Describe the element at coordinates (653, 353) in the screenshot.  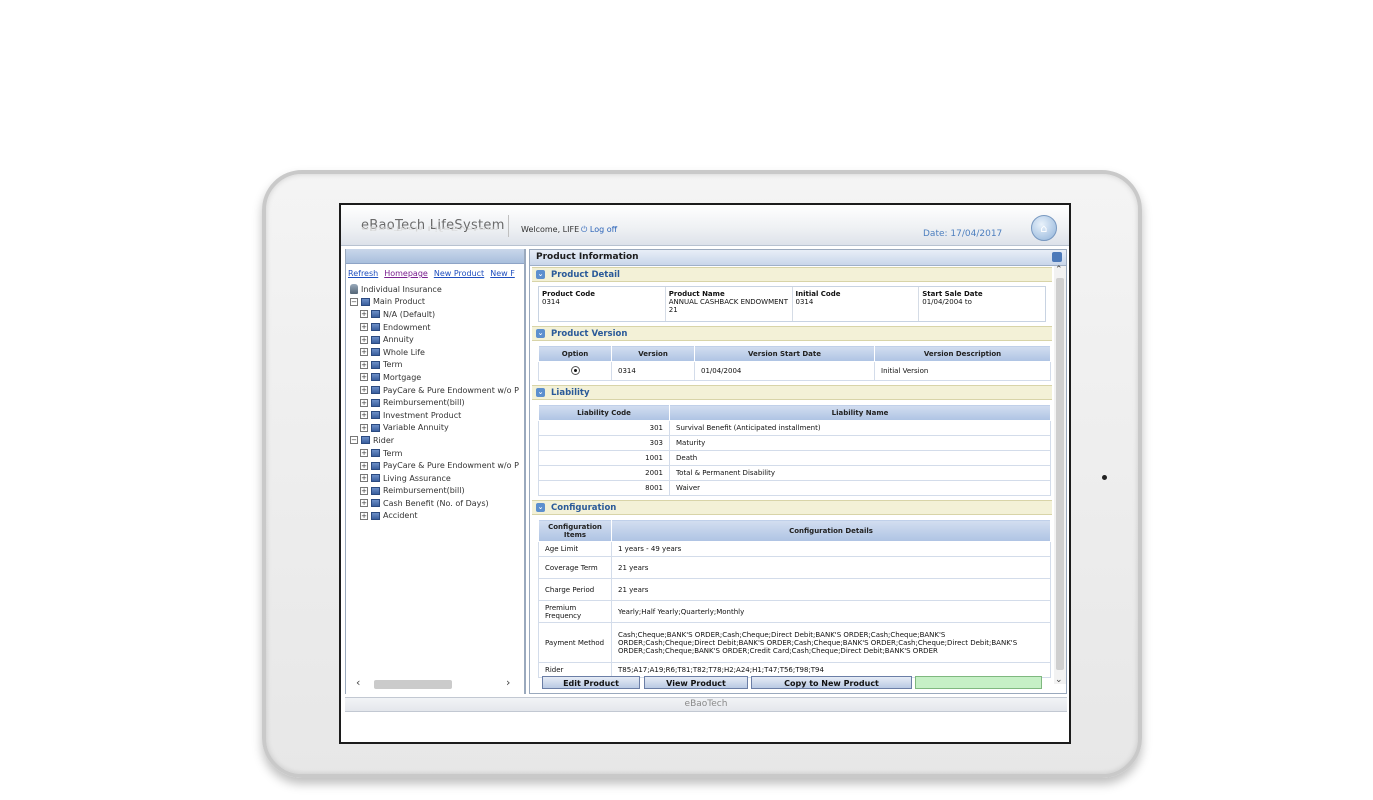
I see `column-header: Version` at that location.